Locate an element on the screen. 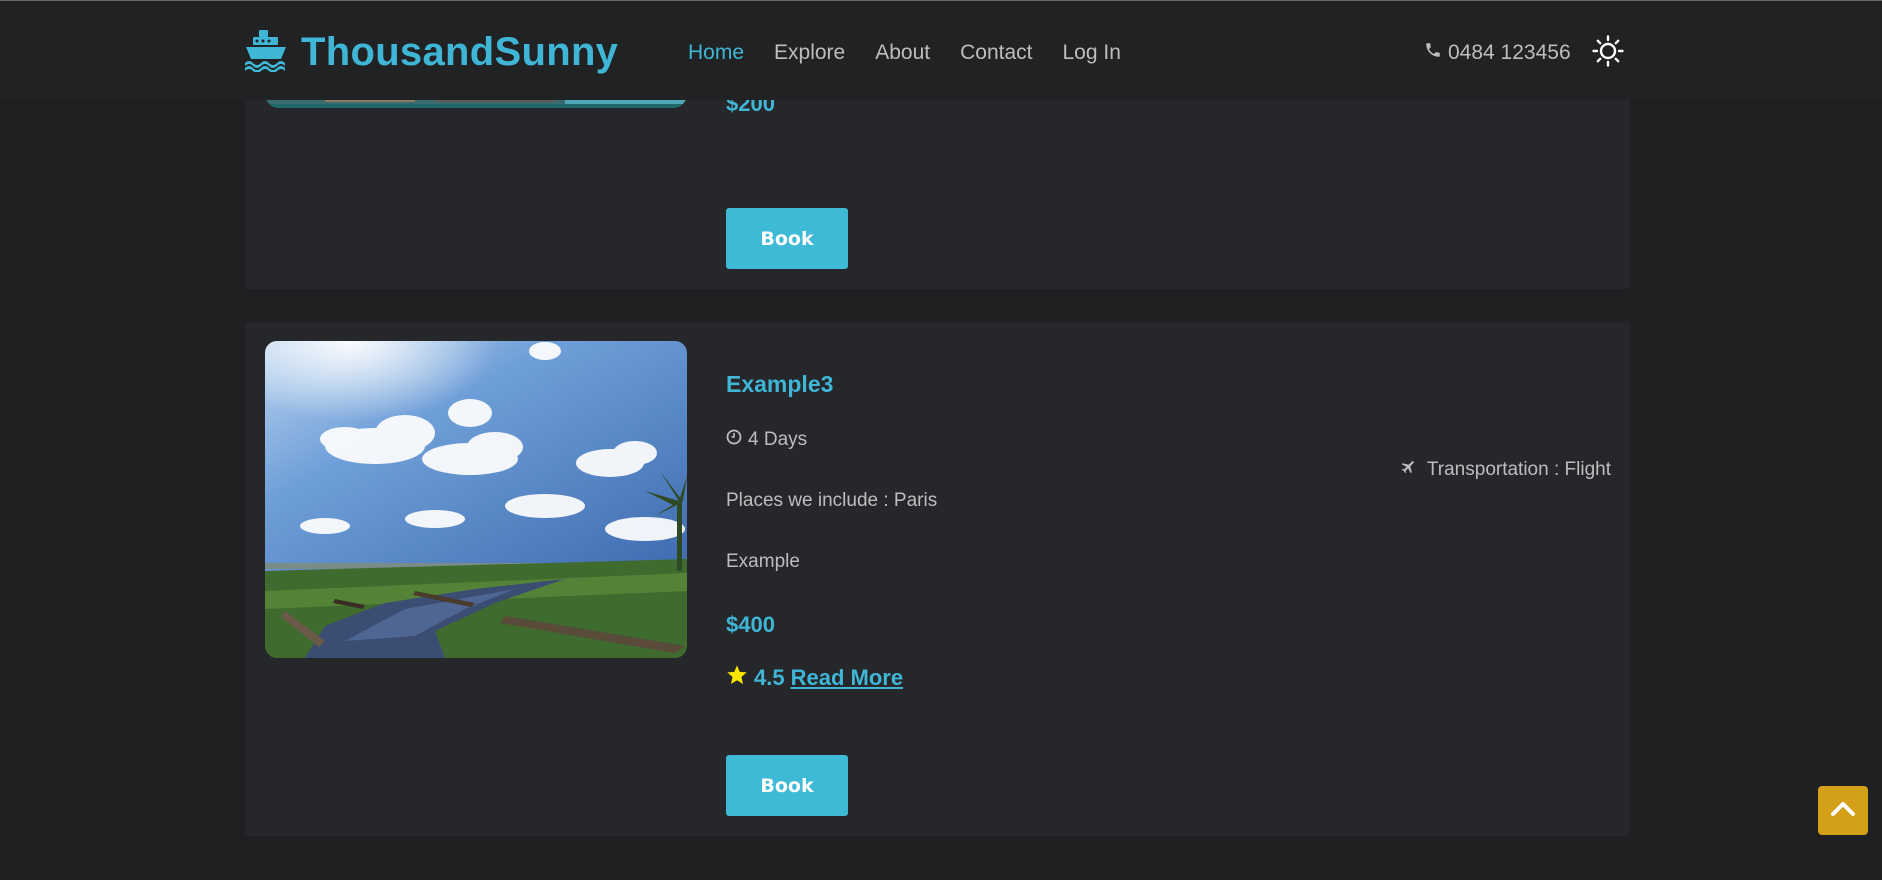 Image resolution: width=1882 pixels, height=880 pixels. transportation-text: Transportation : Flight is located at coordinates (1518, 469).